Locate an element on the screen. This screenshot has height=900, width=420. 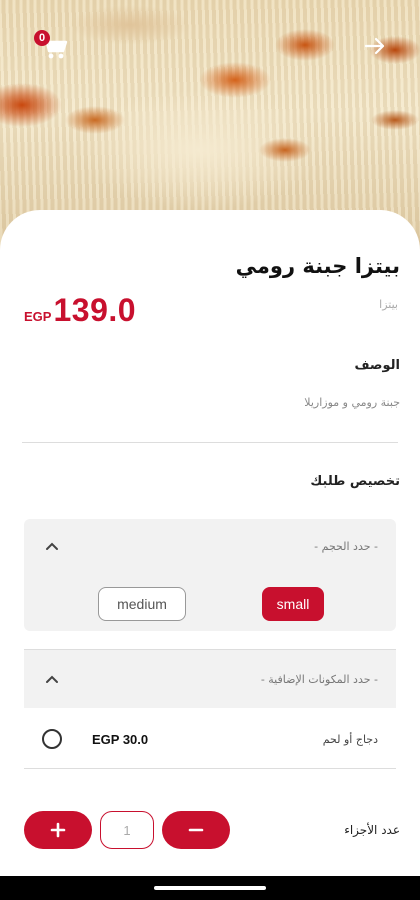
quantity-stepper: 1 عدد الأجزاء is located at coordinates (212, 830).